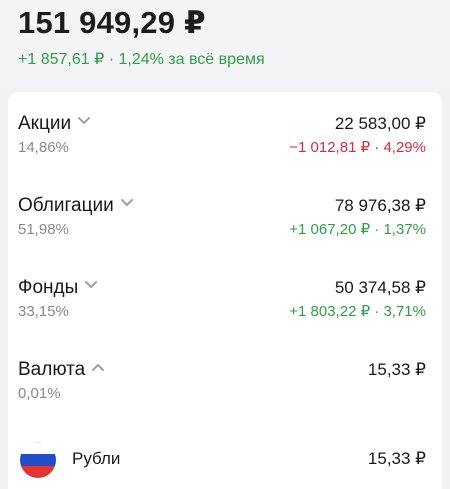  What do you see at coordinates (357, 147) in the screenshot?
I see `category-delta: −1 012,81 ₽ · 4,29%` at bounding box center [357, 147].